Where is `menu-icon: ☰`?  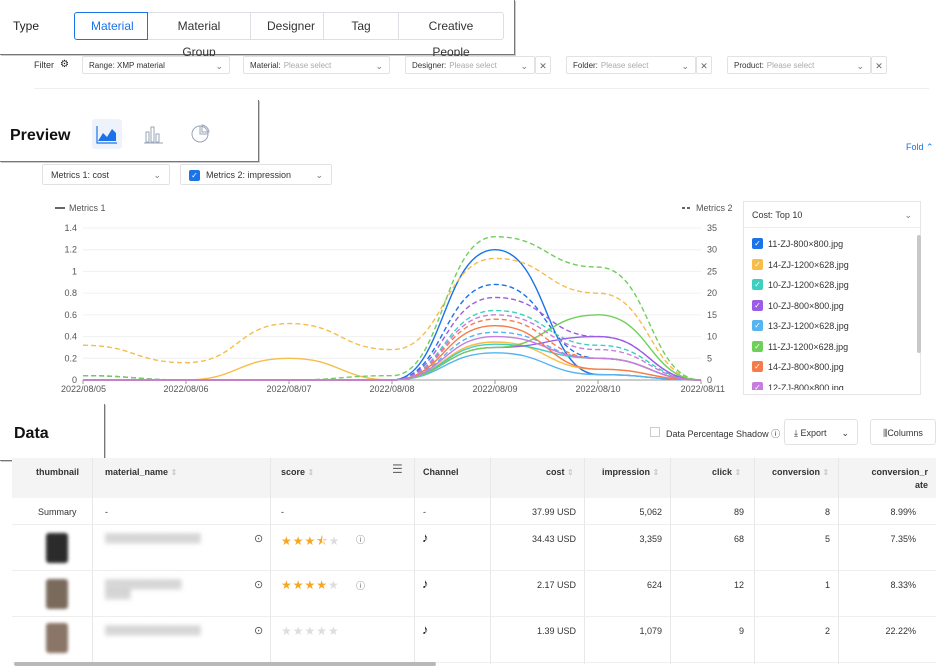 menu-icon: ☰ is located at coordinates (397, 467).